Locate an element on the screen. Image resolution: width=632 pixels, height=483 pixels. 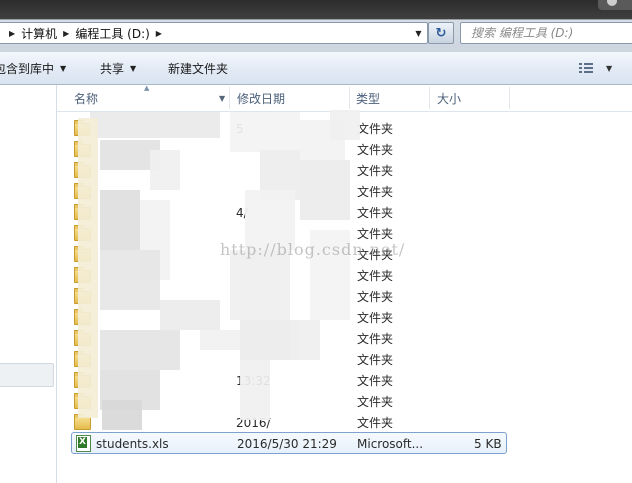
folder-icon is located at coordinates (82, 422).